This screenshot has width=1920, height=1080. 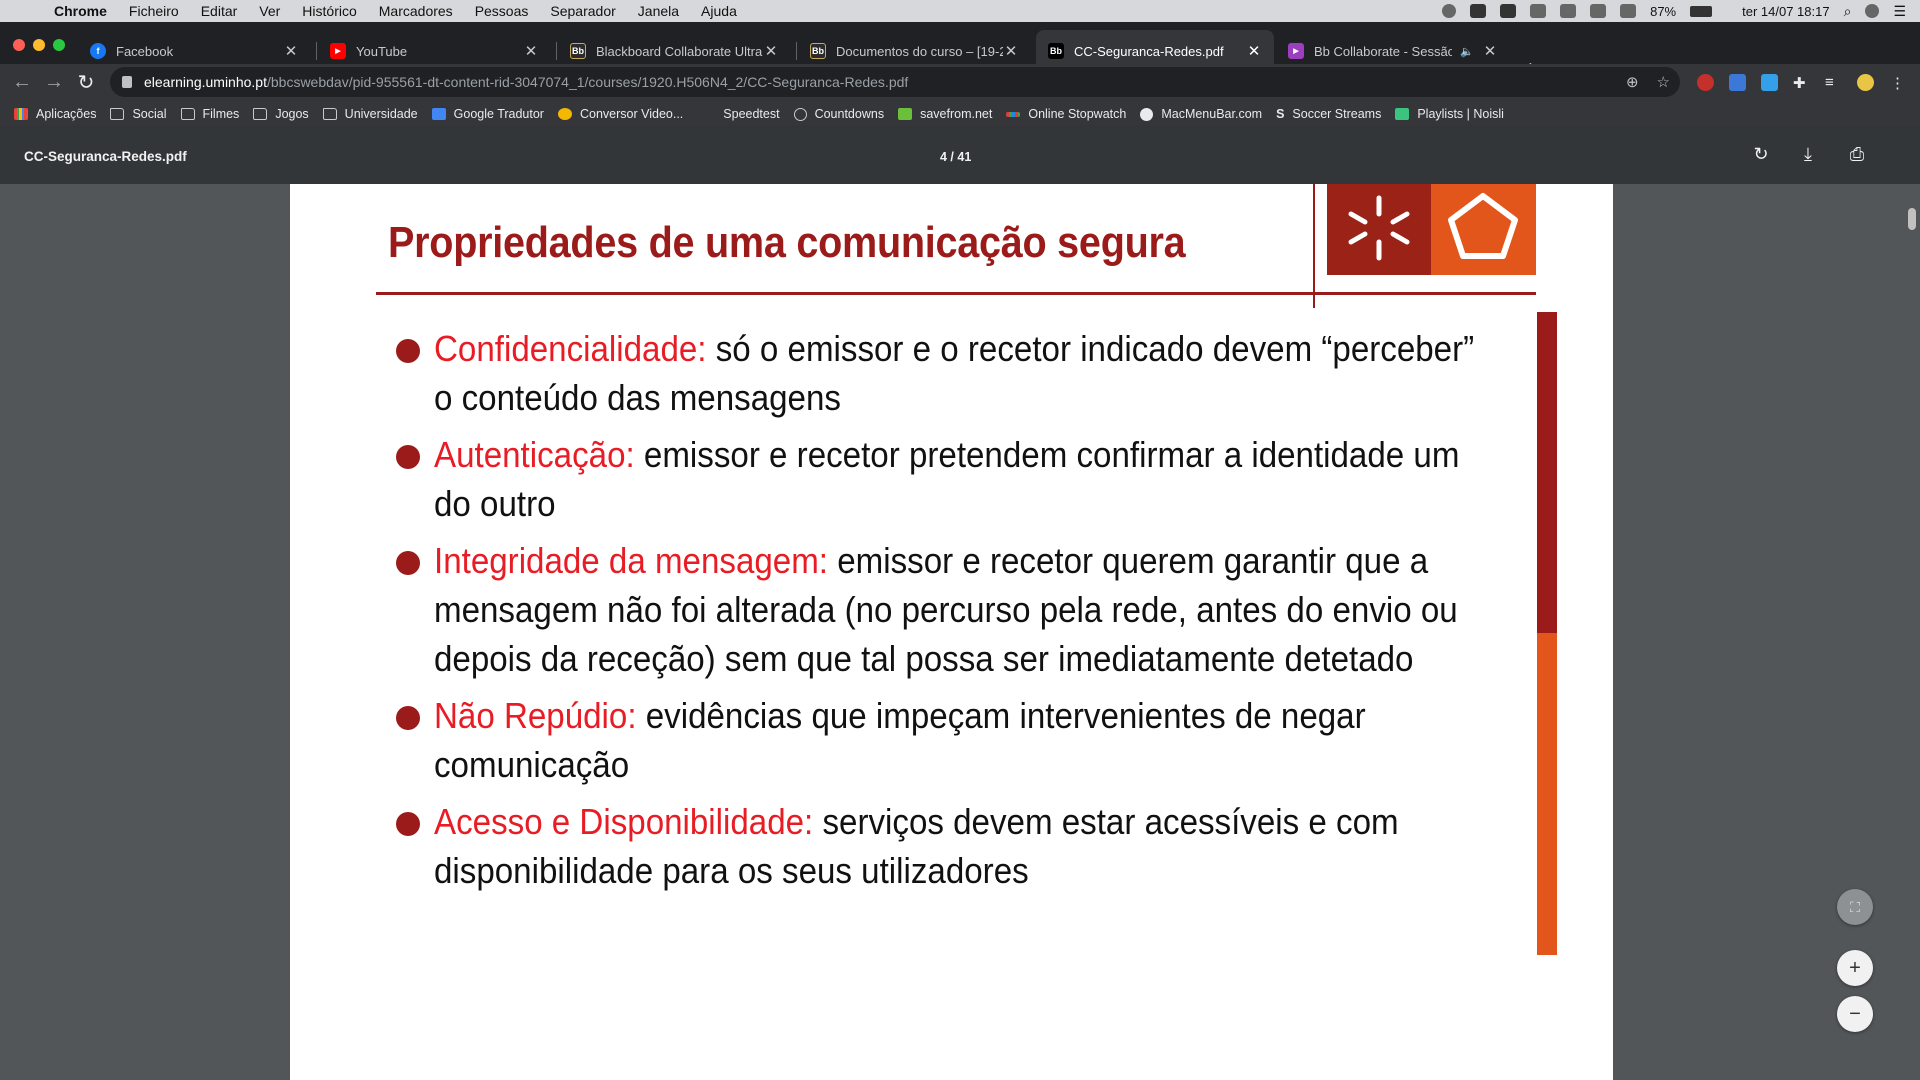 What do you see at coordinates (416, 11) in the screenshot?
I see `menu-marcadores: Marcadores` at bounding box center [416, 11].